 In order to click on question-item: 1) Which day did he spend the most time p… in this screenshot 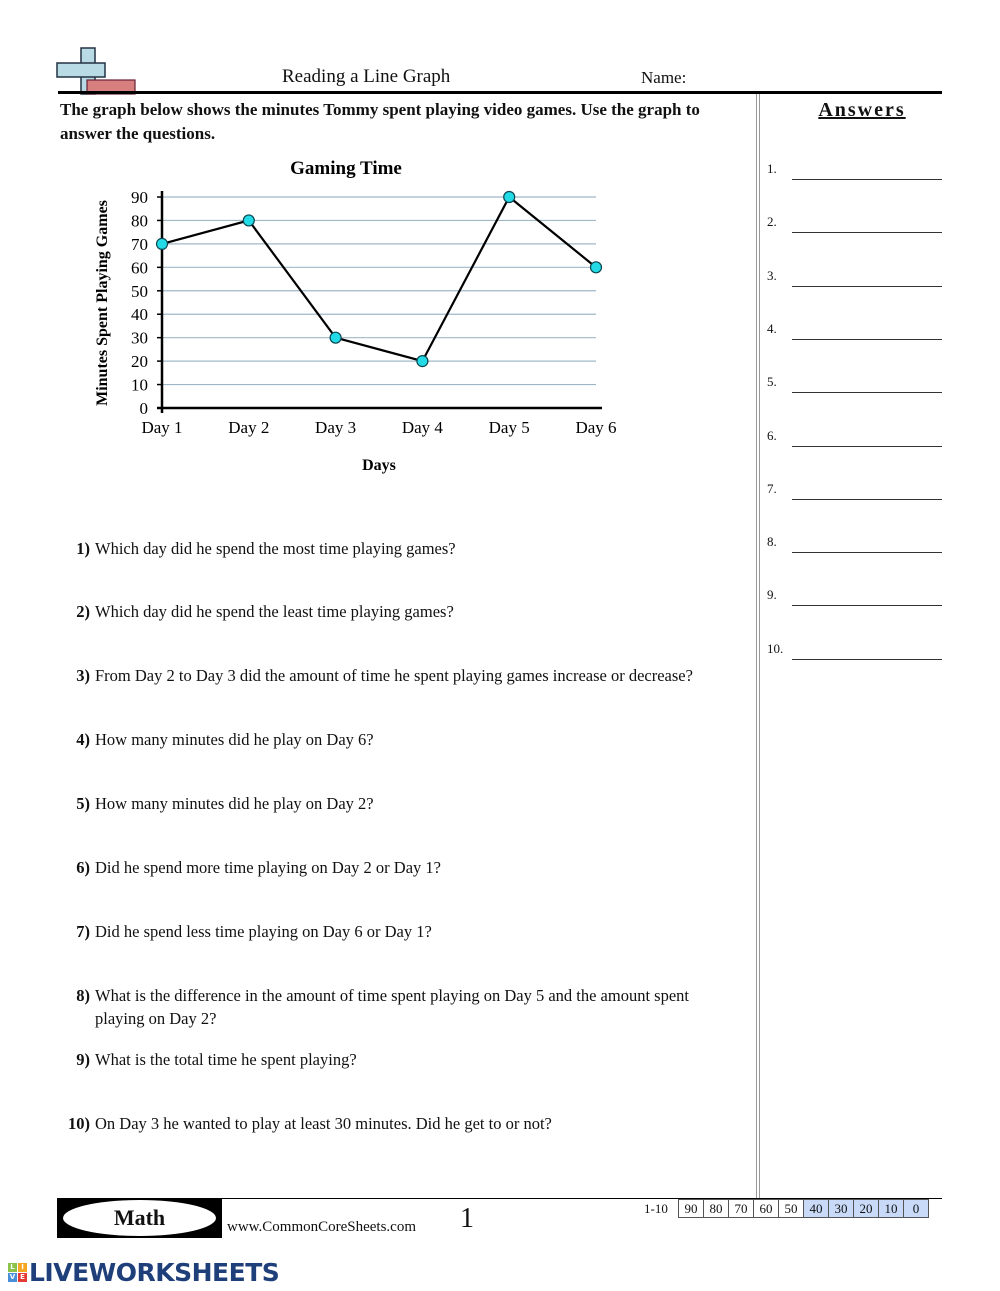, I will do `click(395, 548)`.